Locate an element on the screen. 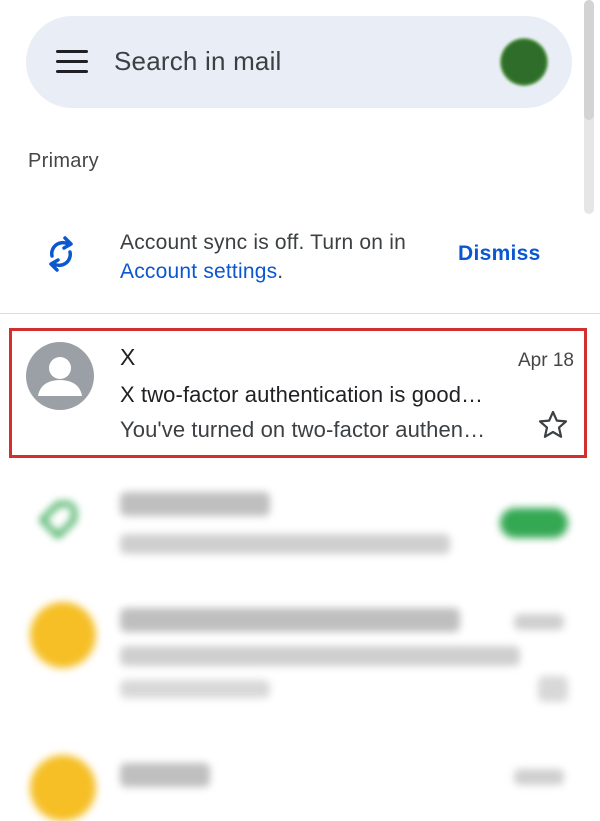 This screenshot has width=600, height=821. account-avatar is located at coordinates (524, 62).